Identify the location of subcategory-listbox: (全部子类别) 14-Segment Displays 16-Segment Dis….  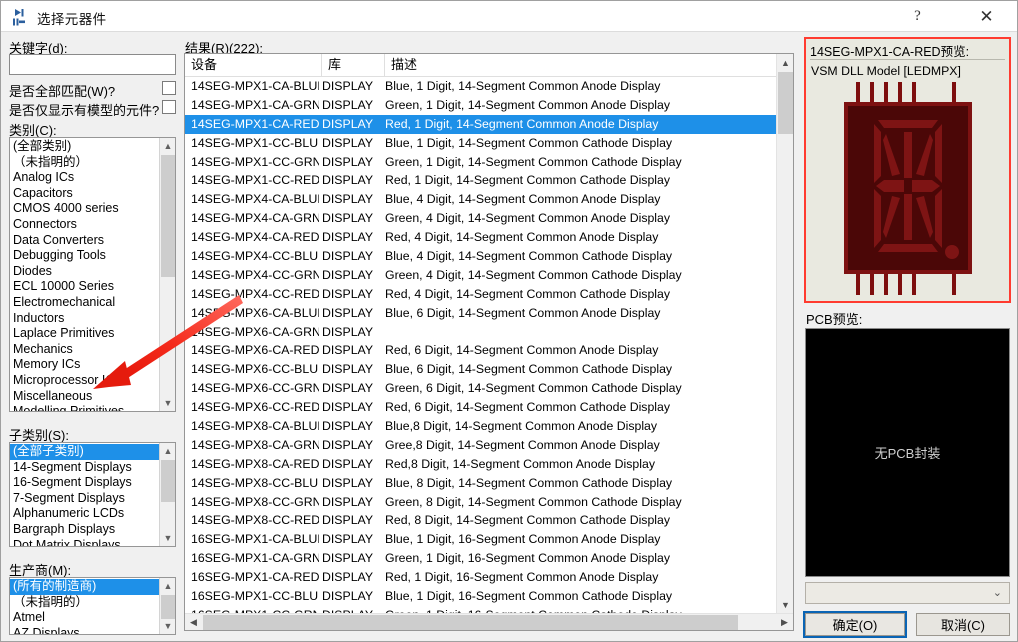
(92, 494).